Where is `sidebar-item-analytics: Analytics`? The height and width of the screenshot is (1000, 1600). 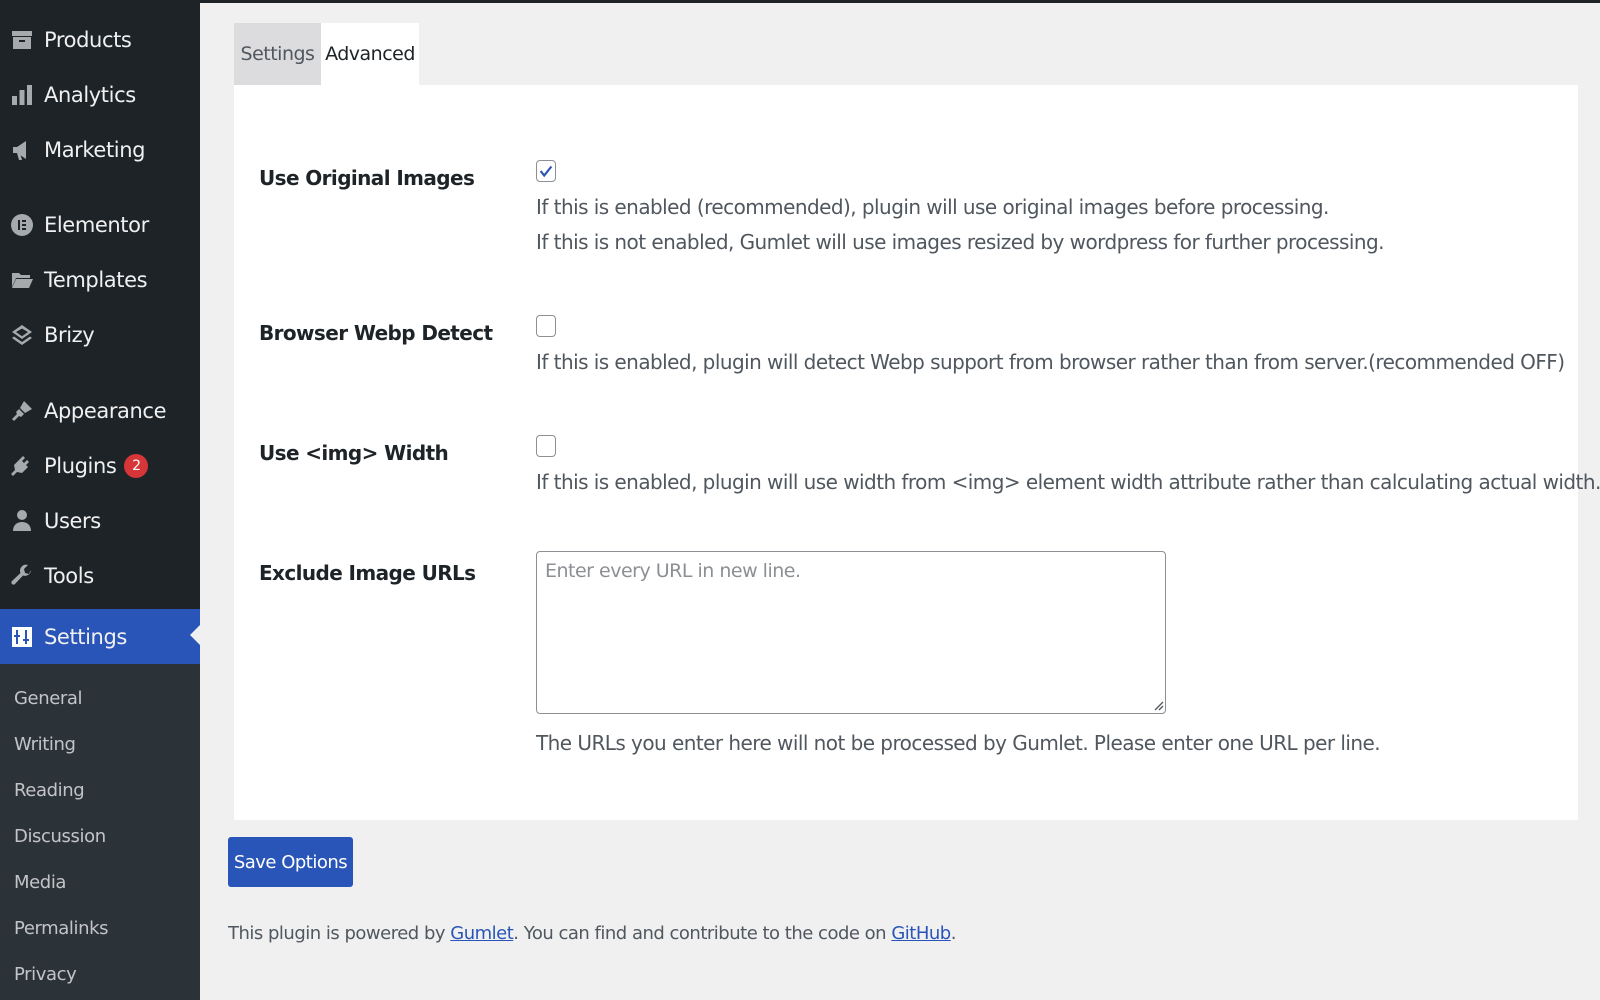 sidebar-item-analytics: Analytics is located at coordinates (100, 95).